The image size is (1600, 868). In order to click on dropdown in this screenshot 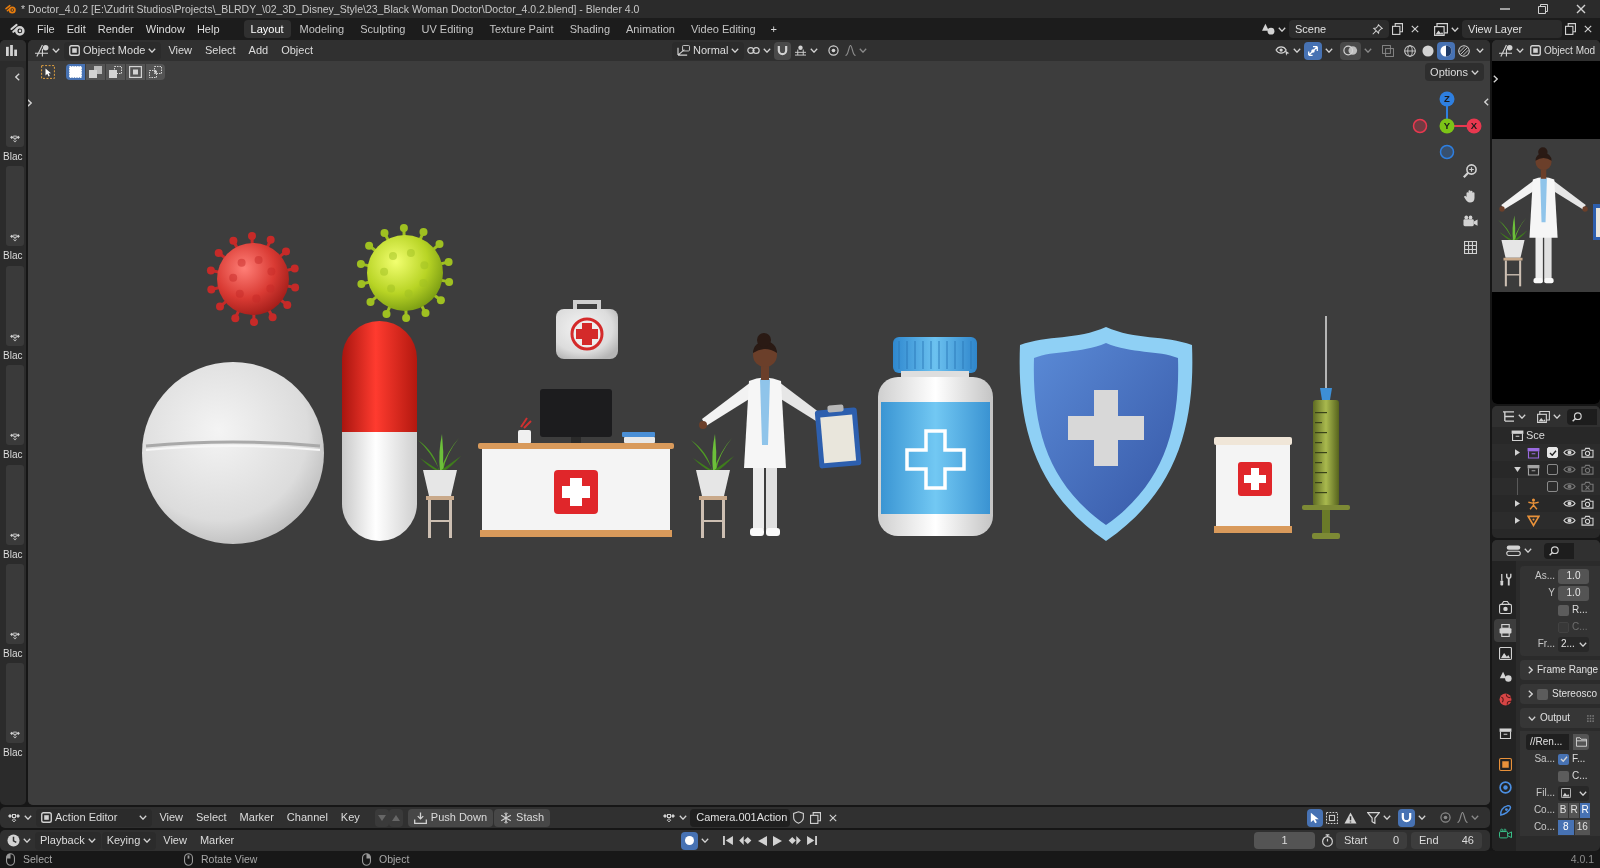, I will do `click(1573, 793)`.